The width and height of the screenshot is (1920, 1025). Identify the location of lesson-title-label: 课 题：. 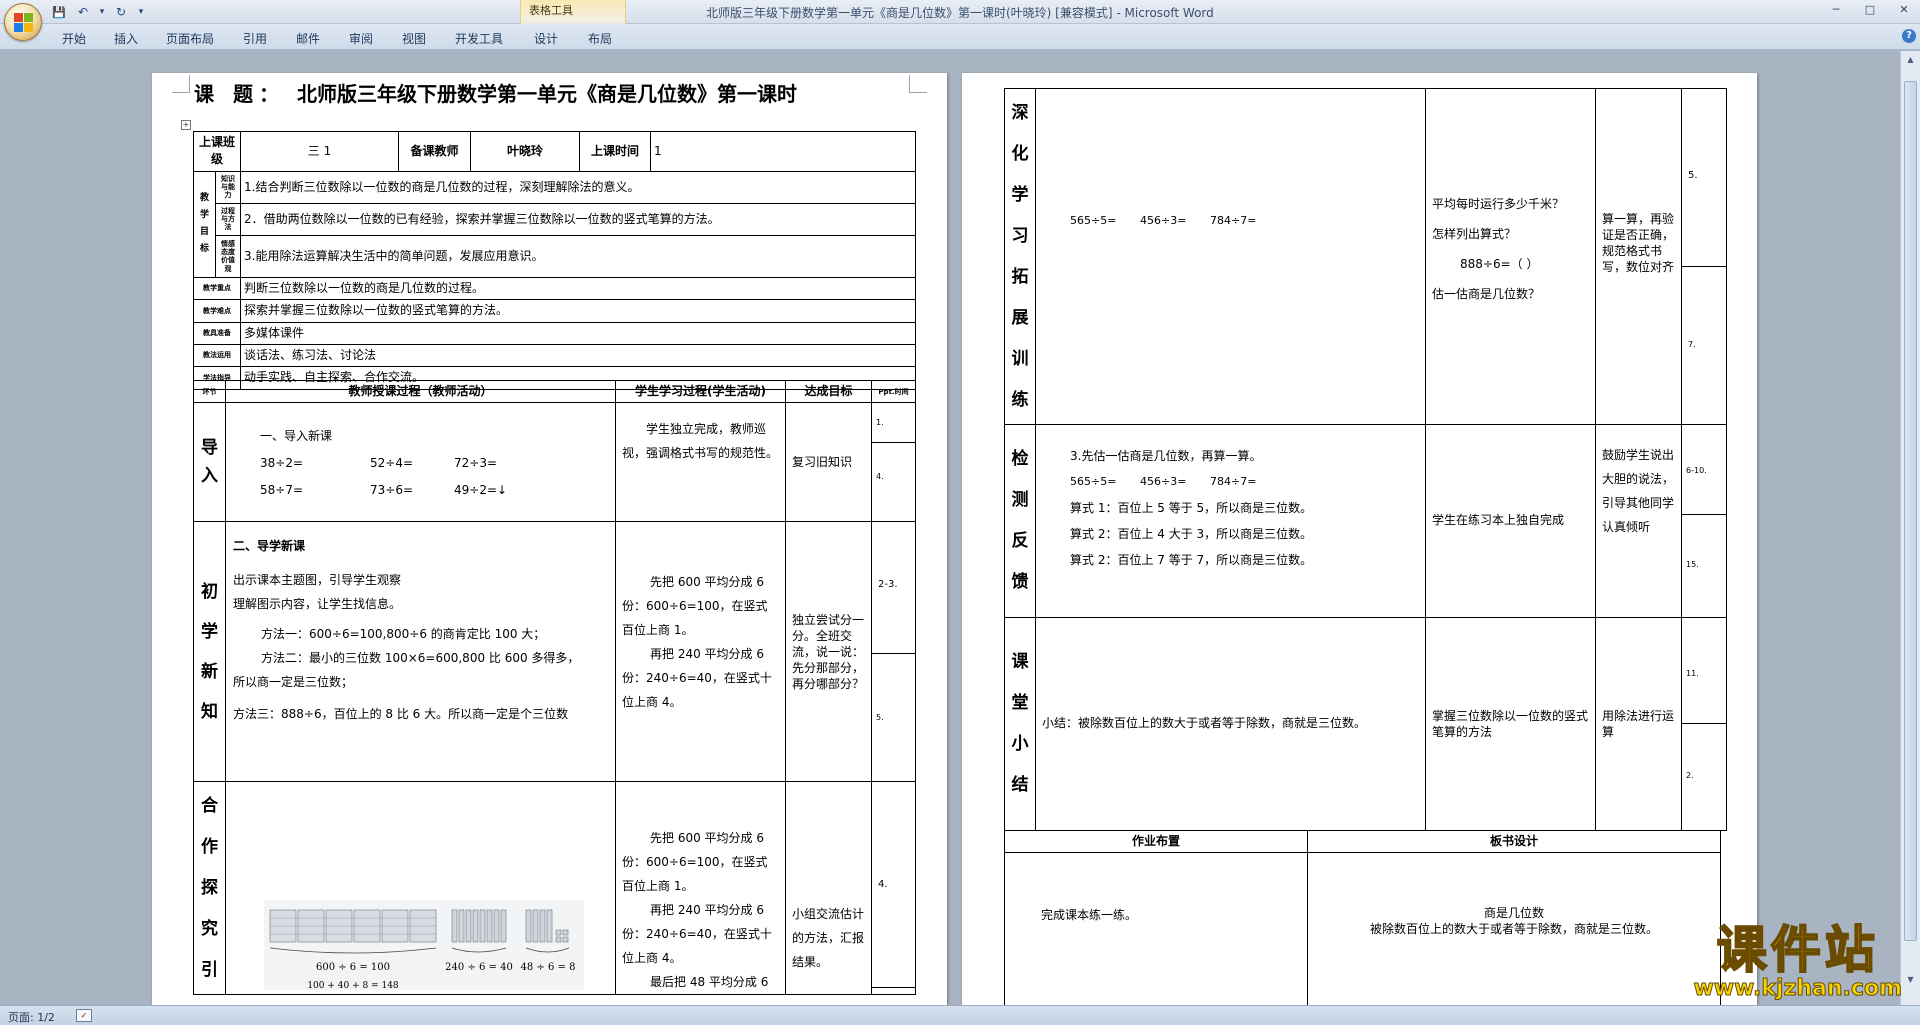
(239, 94).